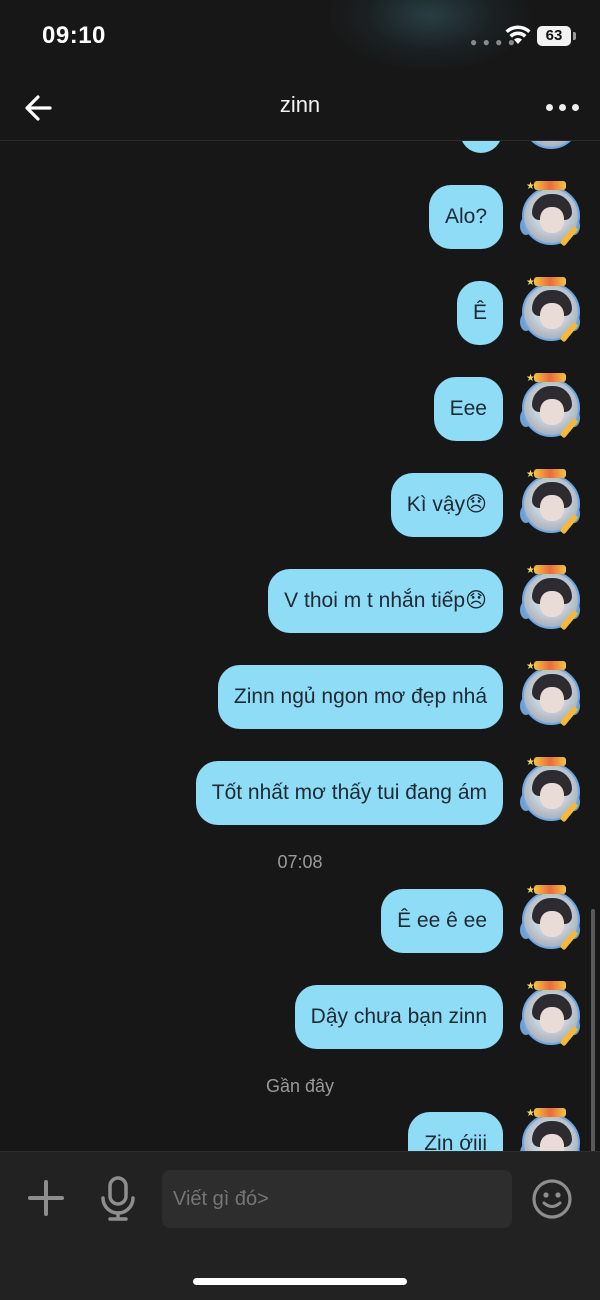  What do you see at coordinates (46, 1198) in the screenshot?
I see `plus-icon` at bounding box center [46, 1198].